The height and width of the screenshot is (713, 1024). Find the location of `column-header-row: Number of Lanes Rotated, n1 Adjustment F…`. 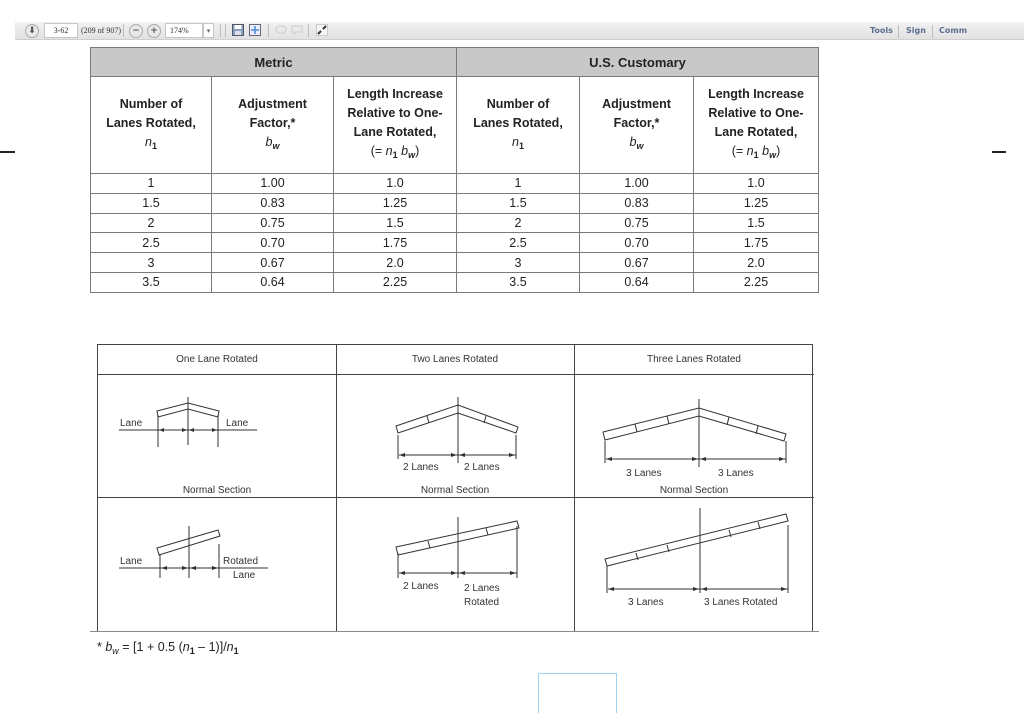

column-header-row: Number of Lanes Rotated, n1 Adjustment F… is located at coordinates (454, 125).